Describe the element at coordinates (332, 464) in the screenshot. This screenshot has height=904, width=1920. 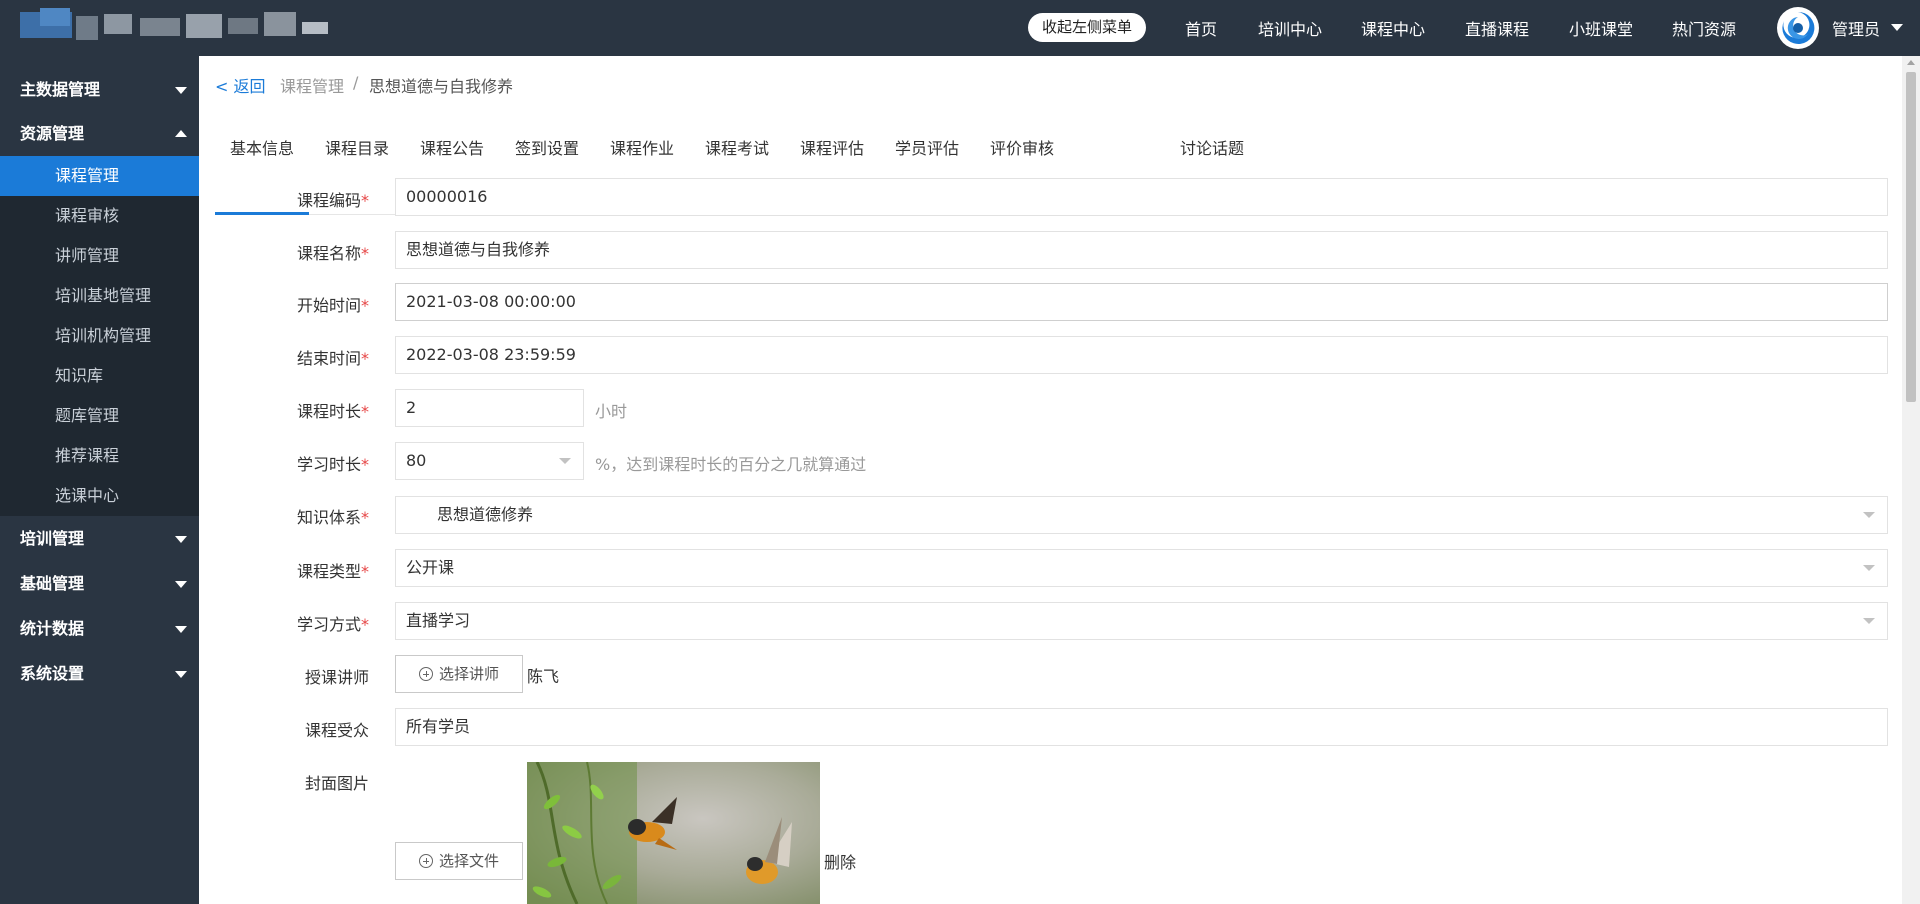
I see `field-label: 学习时长*` at that location.